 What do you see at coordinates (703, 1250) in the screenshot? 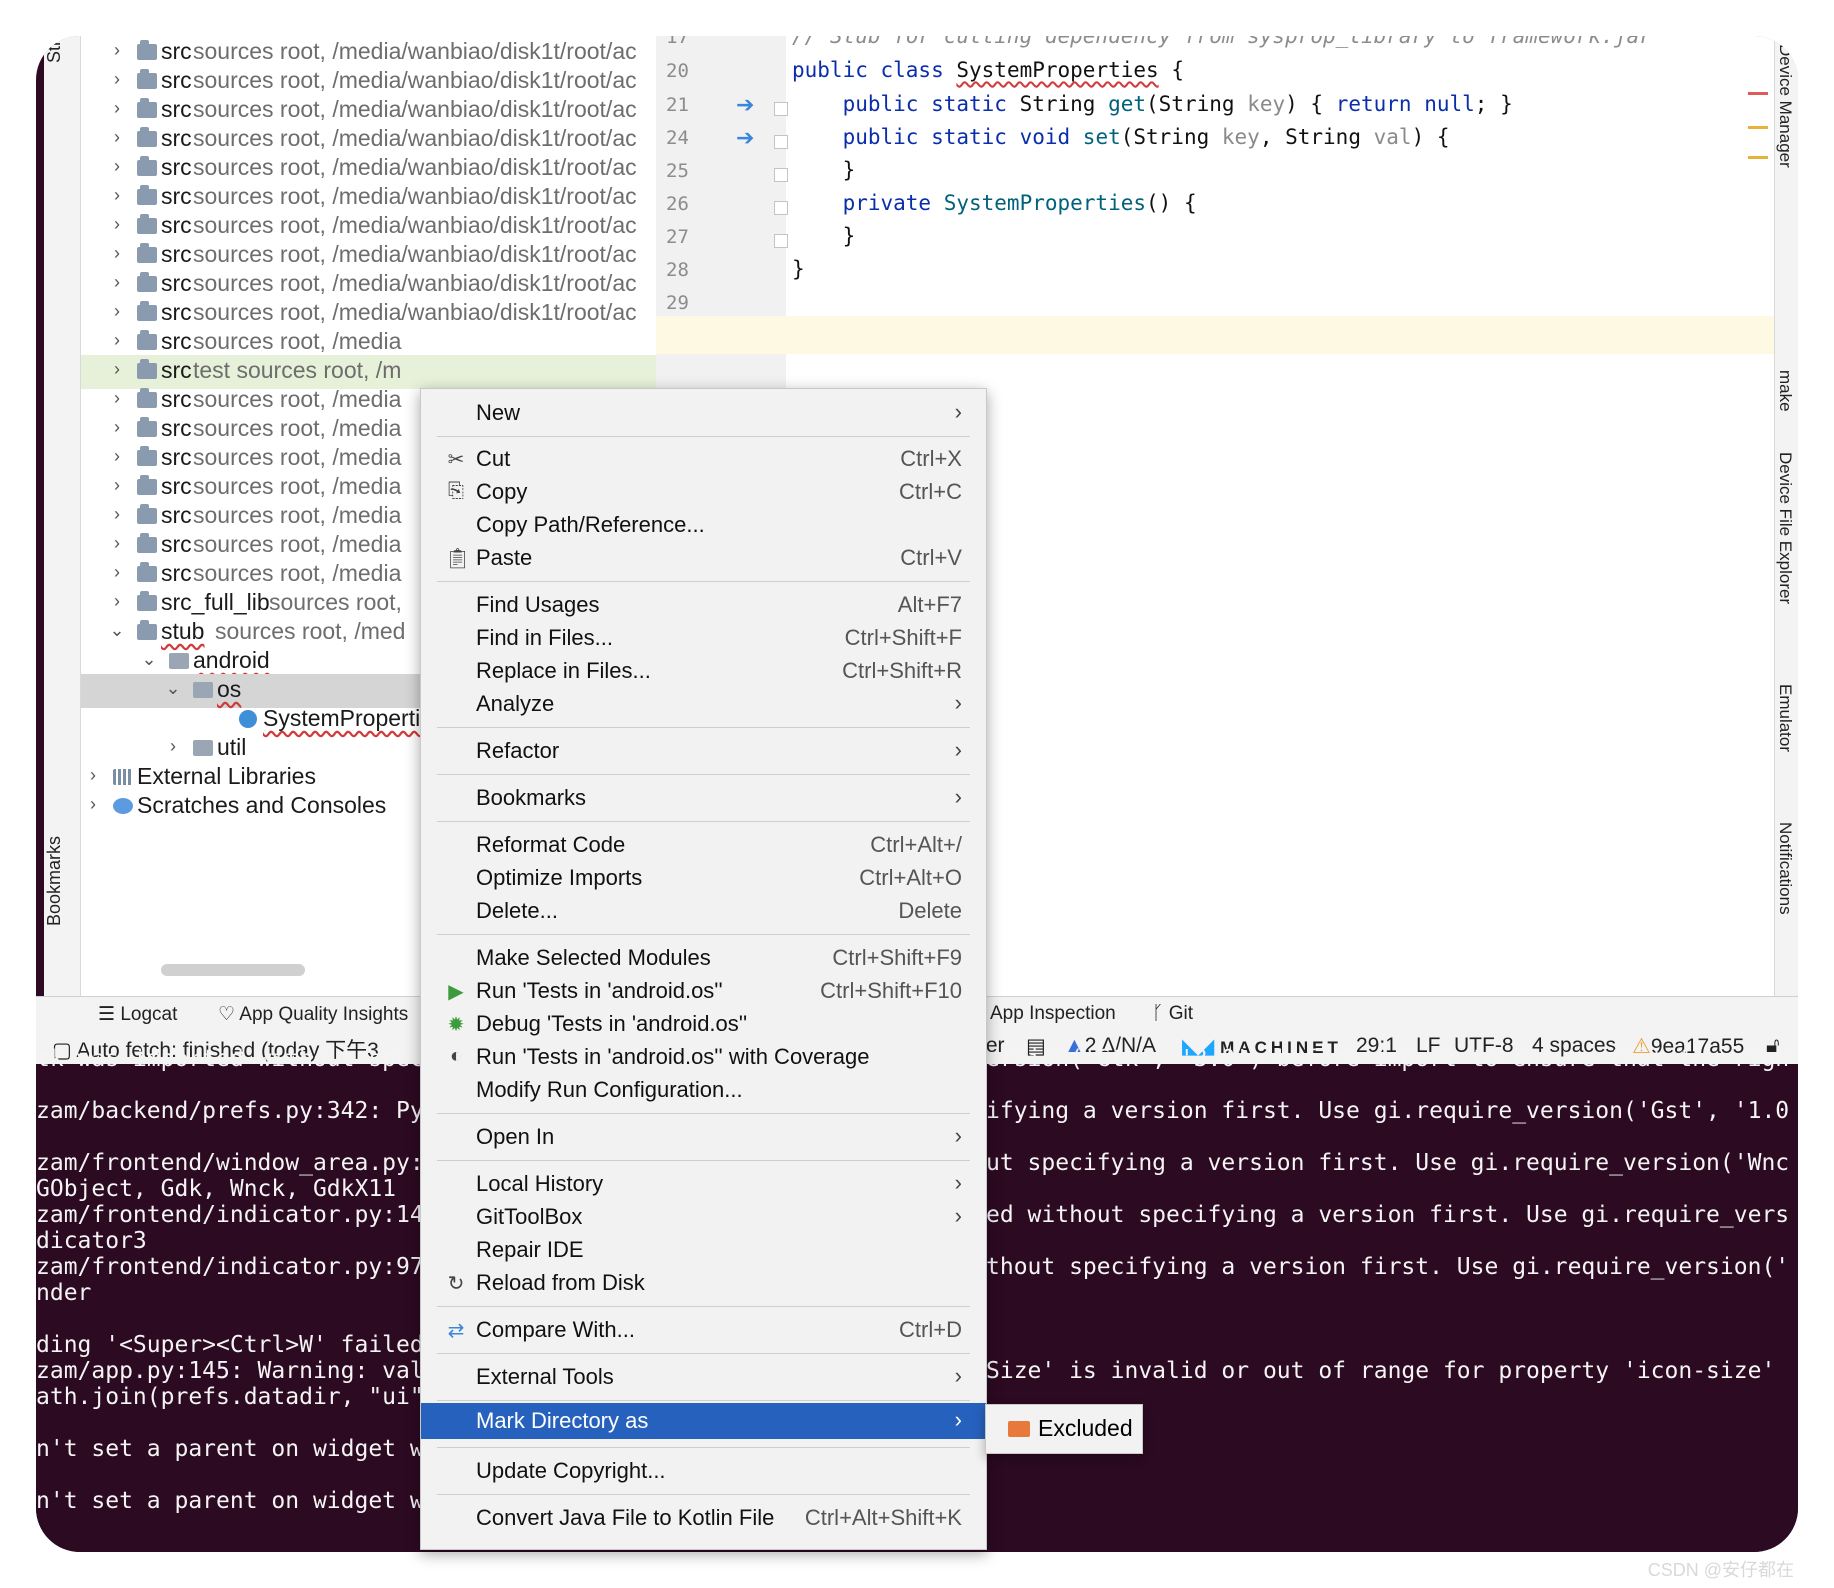
I see `menu-item-repair-ide: Repair IDE` at bounding box center [703, 1250].